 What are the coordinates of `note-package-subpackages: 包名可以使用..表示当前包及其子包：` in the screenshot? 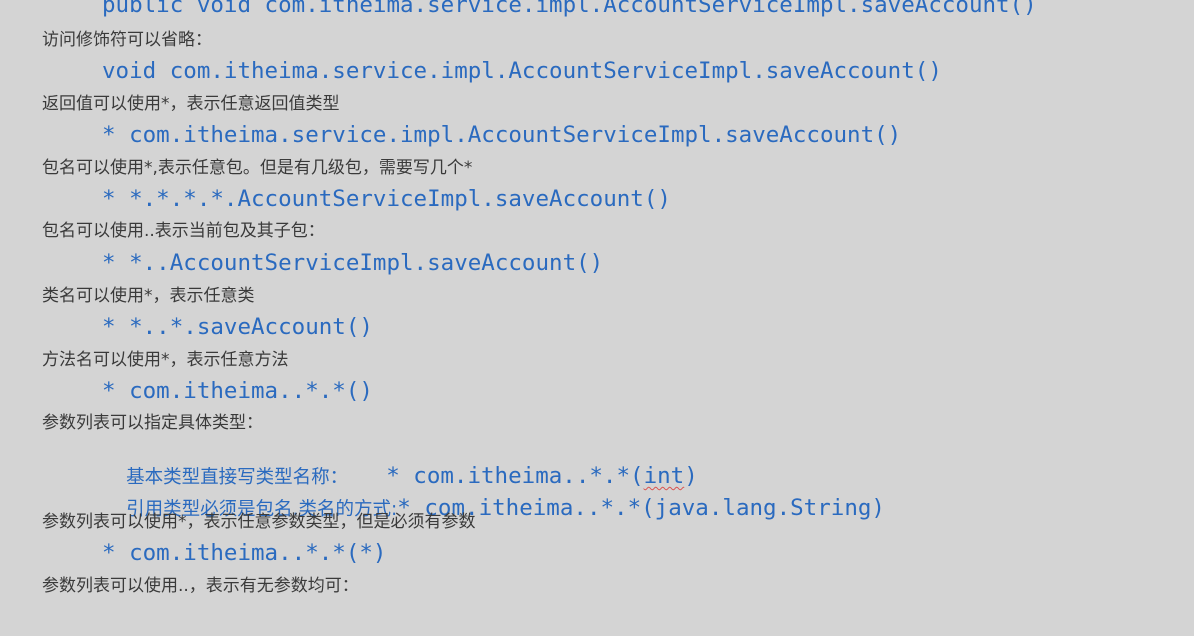 It's located at (183, 231).